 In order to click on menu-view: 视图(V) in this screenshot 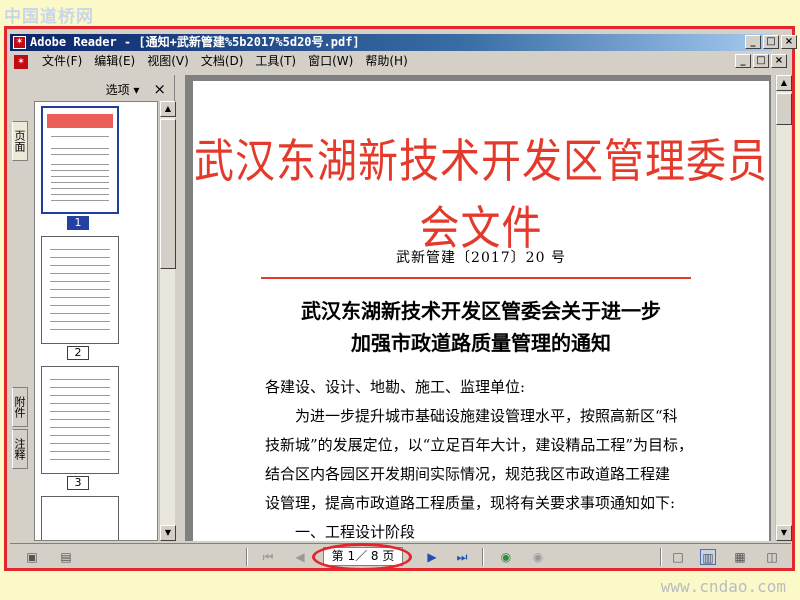, I will do `click(168, 61)`.